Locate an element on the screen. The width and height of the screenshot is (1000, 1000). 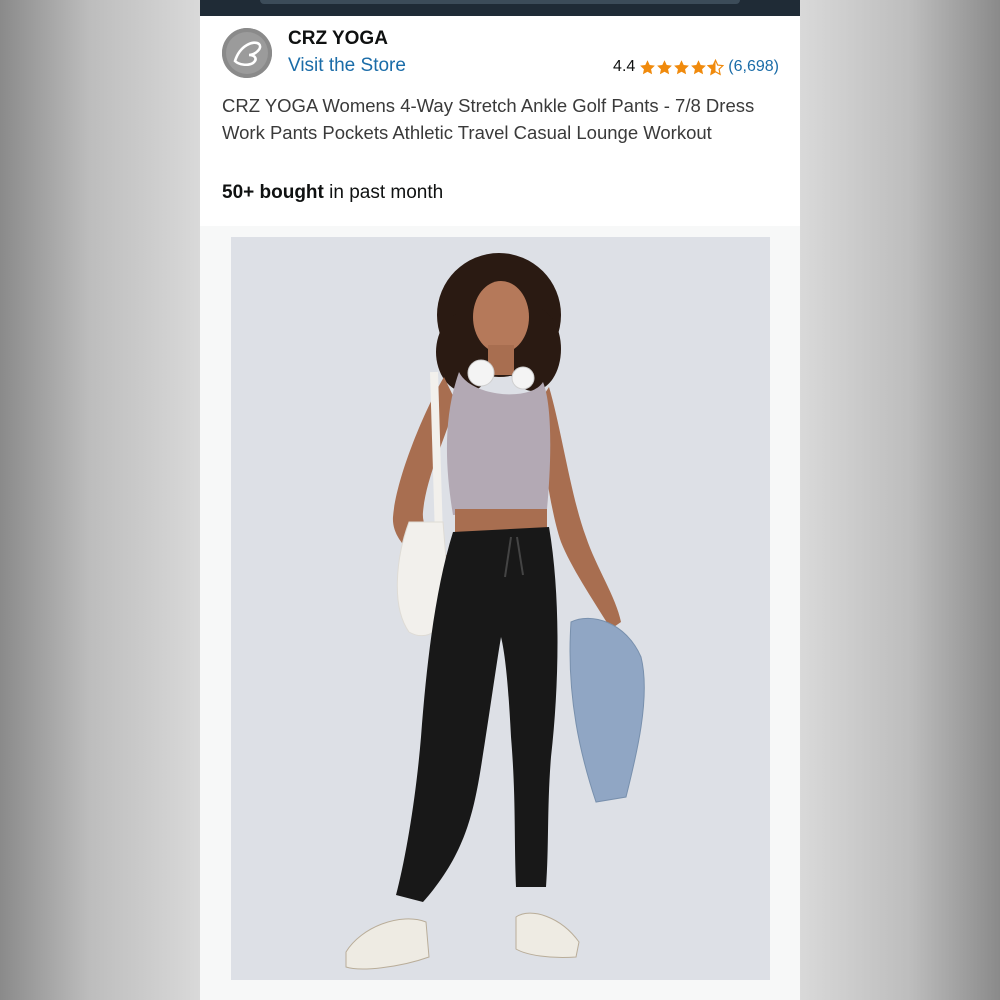
star-rating is located at coordinates (682, 67).